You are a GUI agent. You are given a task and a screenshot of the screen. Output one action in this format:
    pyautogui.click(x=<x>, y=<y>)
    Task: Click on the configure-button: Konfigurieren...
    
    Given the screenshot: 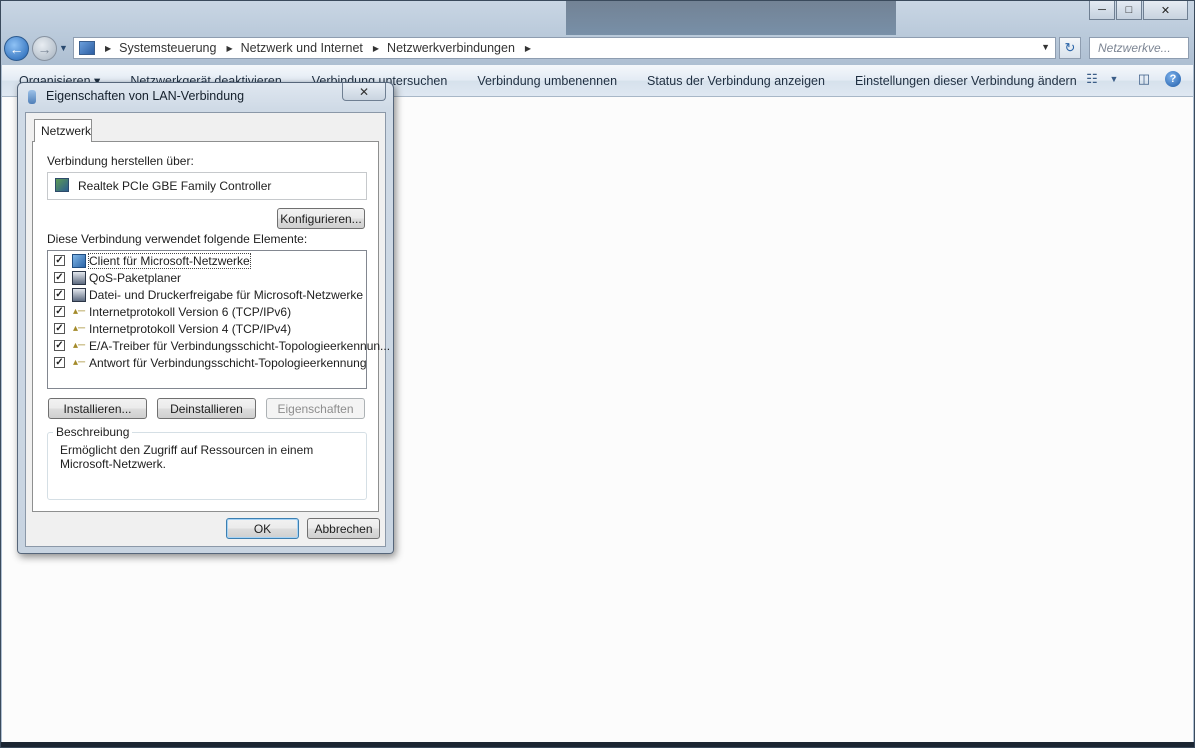 What is the action you would take?
    pyautogui.click(x=321, y=218)
    